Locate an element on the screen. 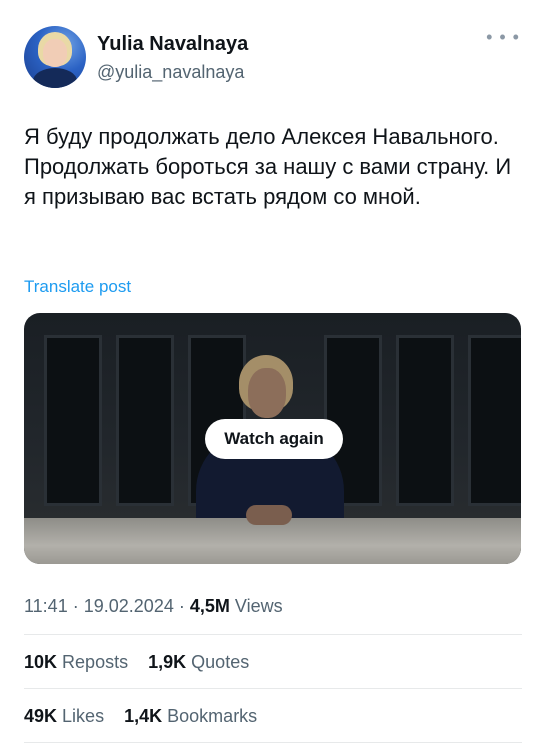 The image size is (546, 752). video-person-hands is located at coordinates (269, 515).